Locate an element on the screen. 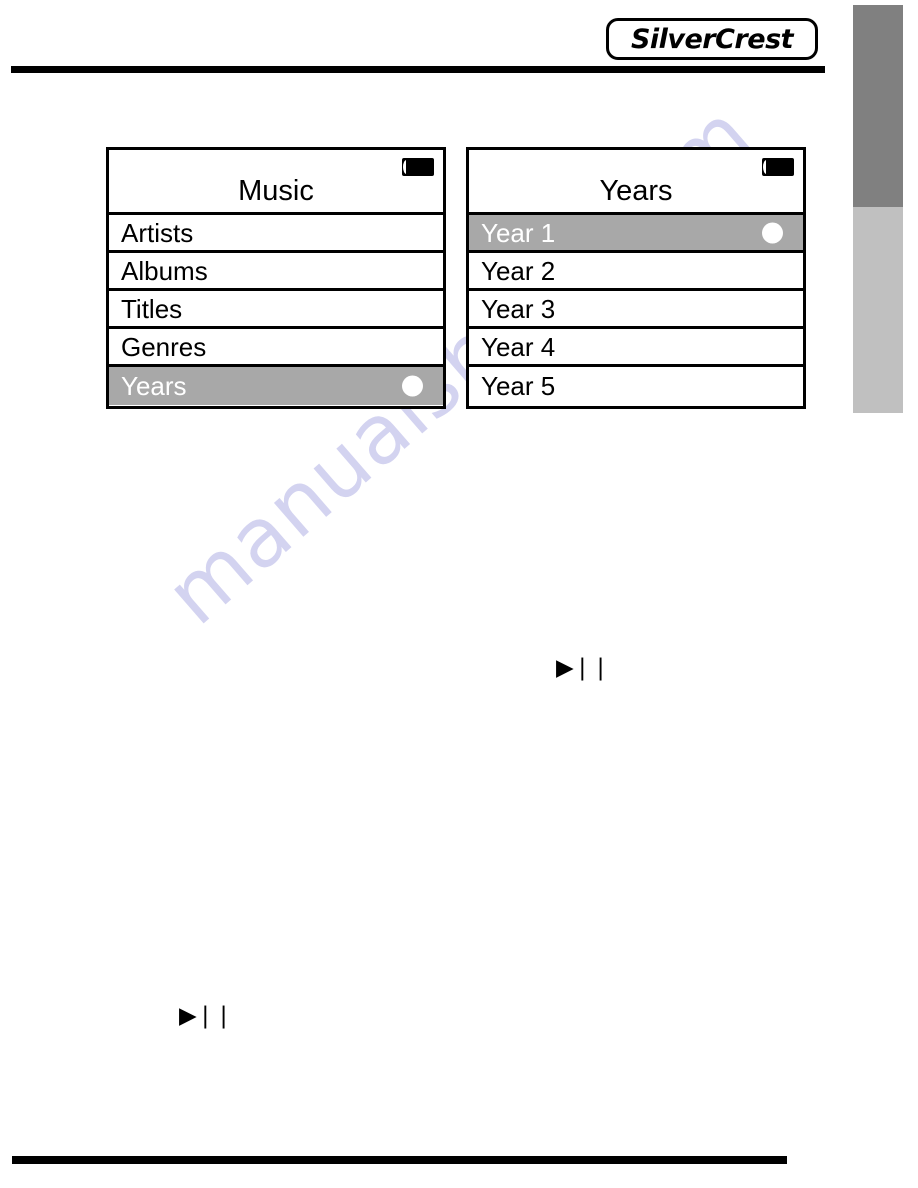 This screenshot has height=1188, width=918. menu-item-label: Year 3 is located at coordinates (518, 308).